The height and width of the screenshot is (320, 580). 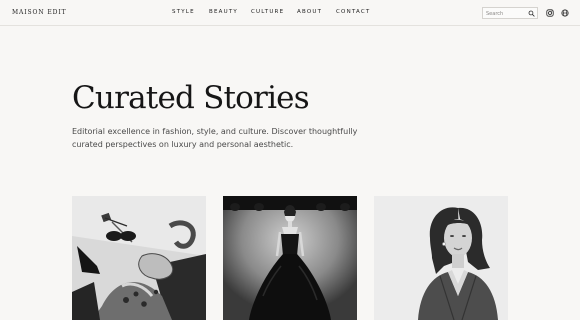 I want to click on accessories-photo, so click(x=139, y=258).